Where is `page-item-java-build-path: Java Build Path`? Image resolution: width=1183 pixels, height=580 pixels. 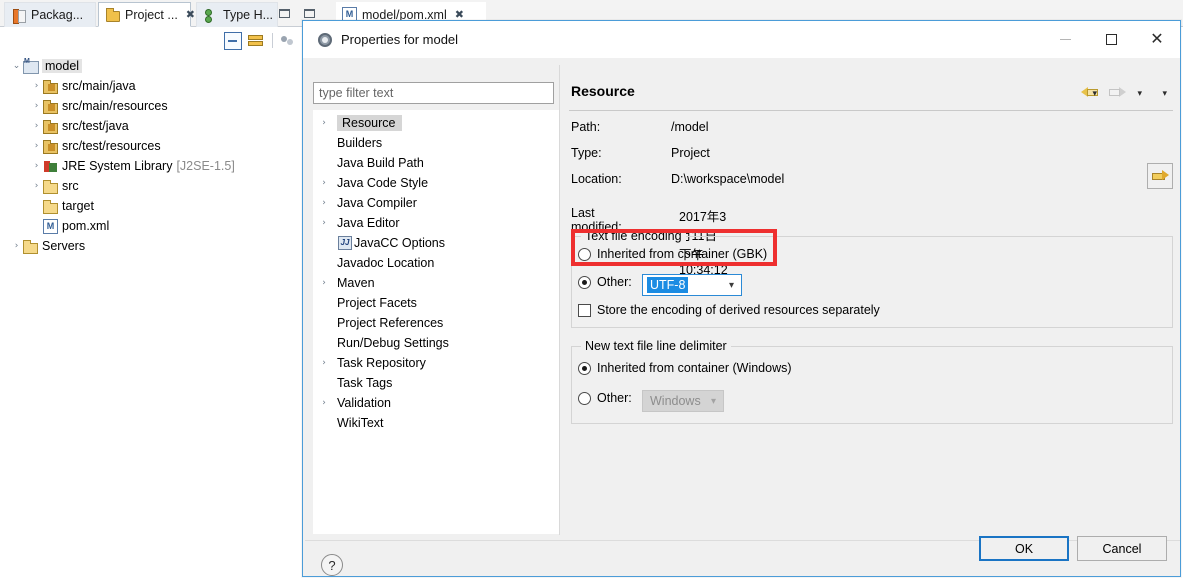
page-item-java-build-path: Java Build Path is located at coordinates (369, 163).